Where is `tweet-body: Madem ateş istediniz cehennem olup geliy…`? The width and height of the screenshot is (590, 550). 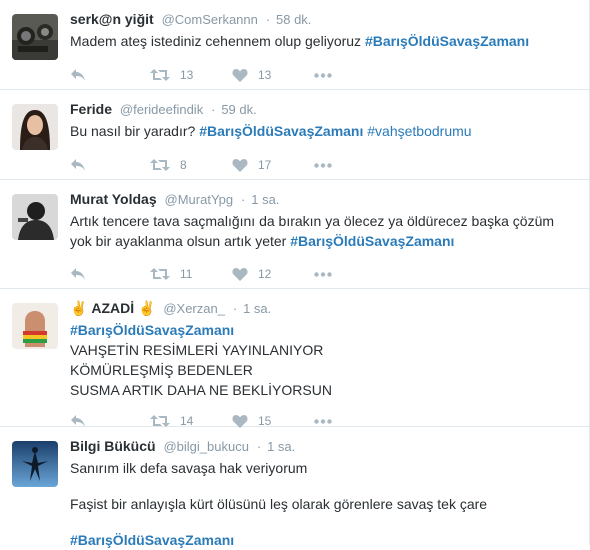
tweet-body: Madem ateş istediniz cehennem olup geliy… is located at coordinates (216, 41).